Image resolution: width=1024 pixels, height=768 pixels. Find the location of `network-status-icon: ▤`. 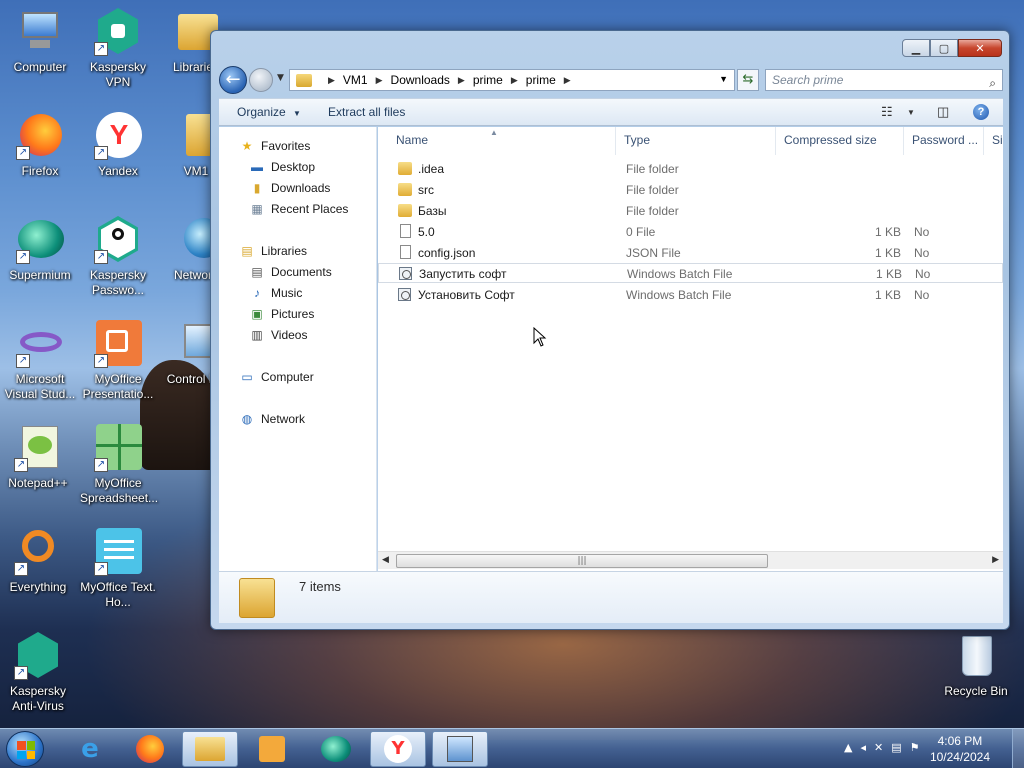

network-status-icon: ▤ is located at coordinates (900, 747).